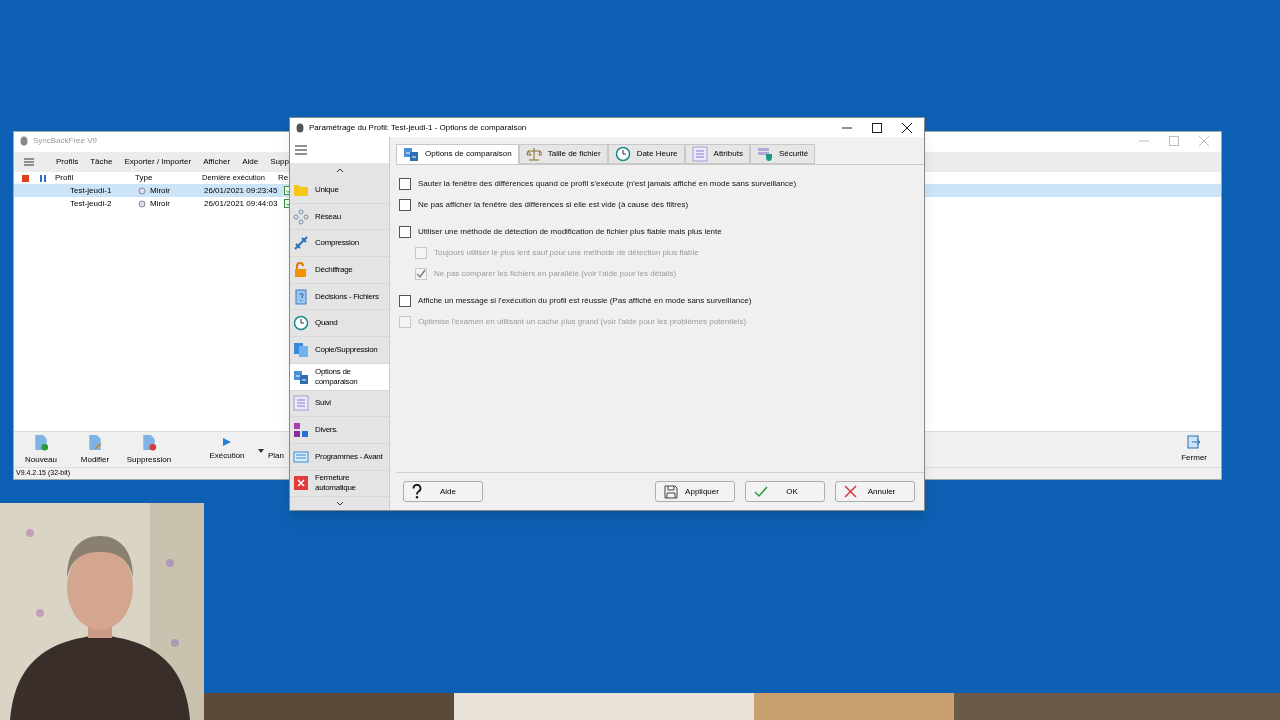  Describe the element at coordinates (570, 231) in the screenshot. I see `option-label: Utiliser une méthode de détection de modification de fichier plus fiable mais plus lente` at that location.